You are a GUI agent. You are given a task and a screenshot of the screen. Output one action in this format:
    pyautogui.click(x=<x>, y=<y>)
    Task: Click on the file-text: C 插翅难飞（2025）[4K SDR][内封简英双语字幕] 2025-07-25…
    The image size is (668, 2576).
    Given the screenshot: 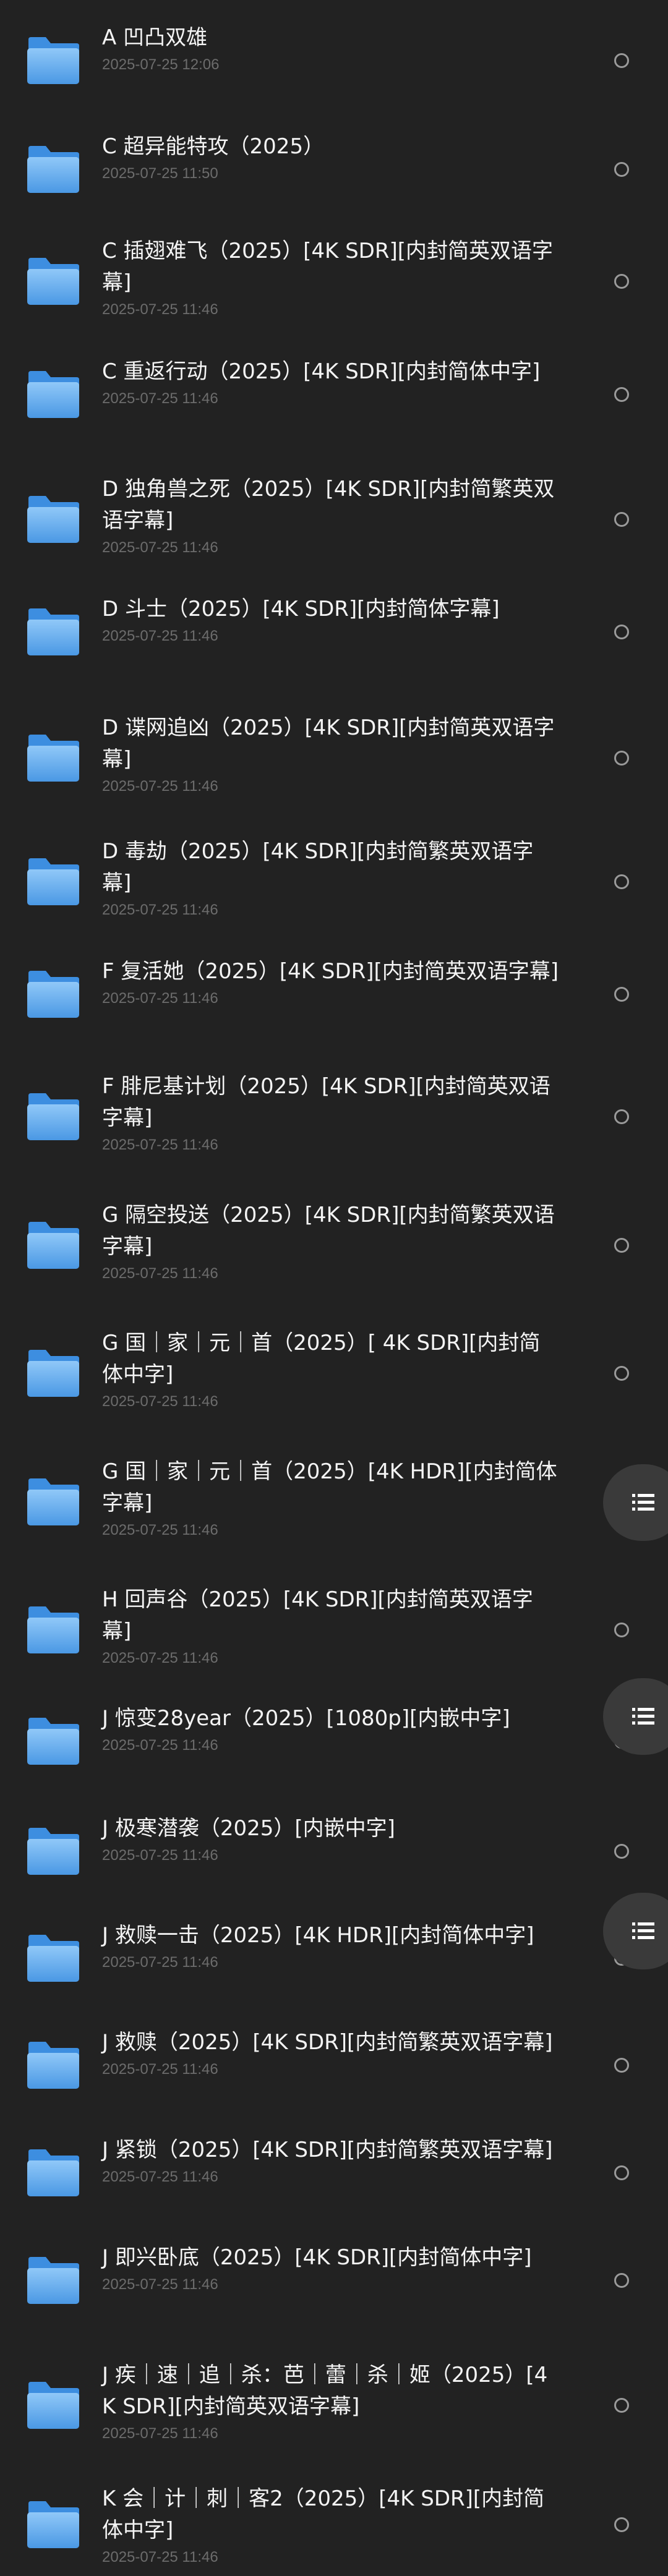 What is the action you would take?
    pyautogui.click(x=331, y=278)
    